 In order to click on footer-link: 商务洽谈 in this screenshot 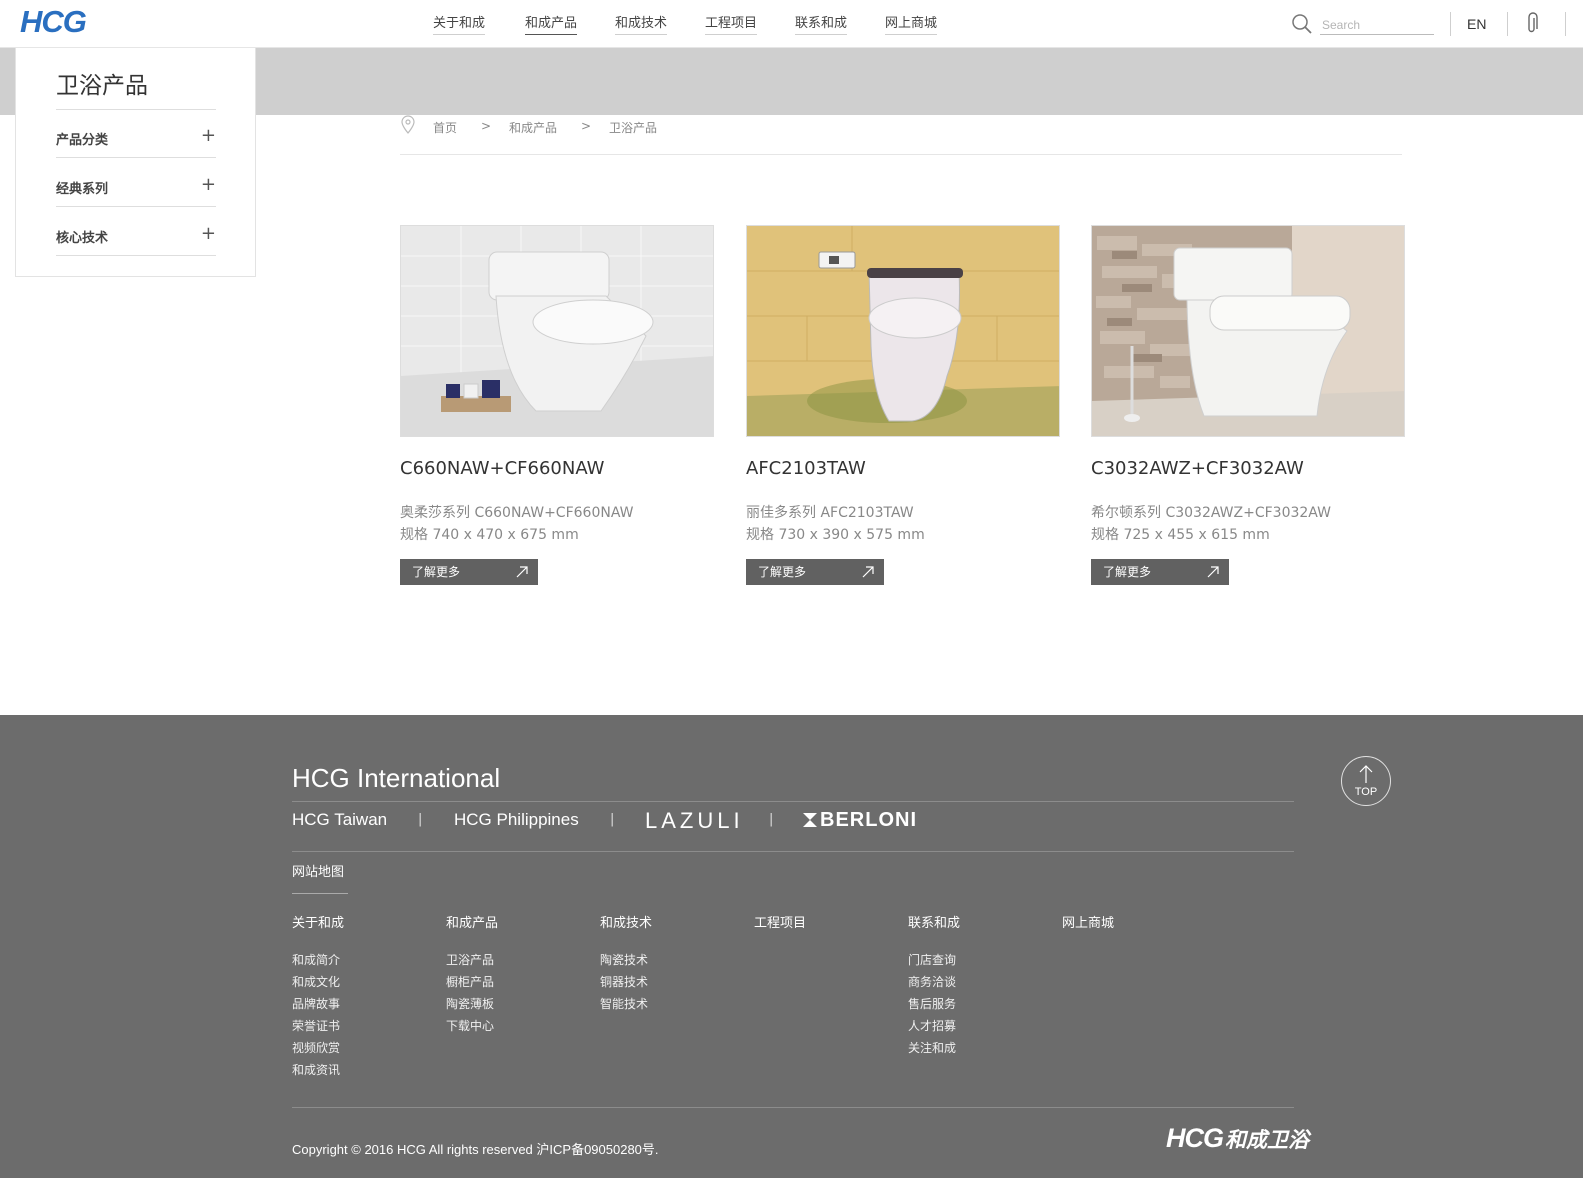, I will do `click(932, 981)`.